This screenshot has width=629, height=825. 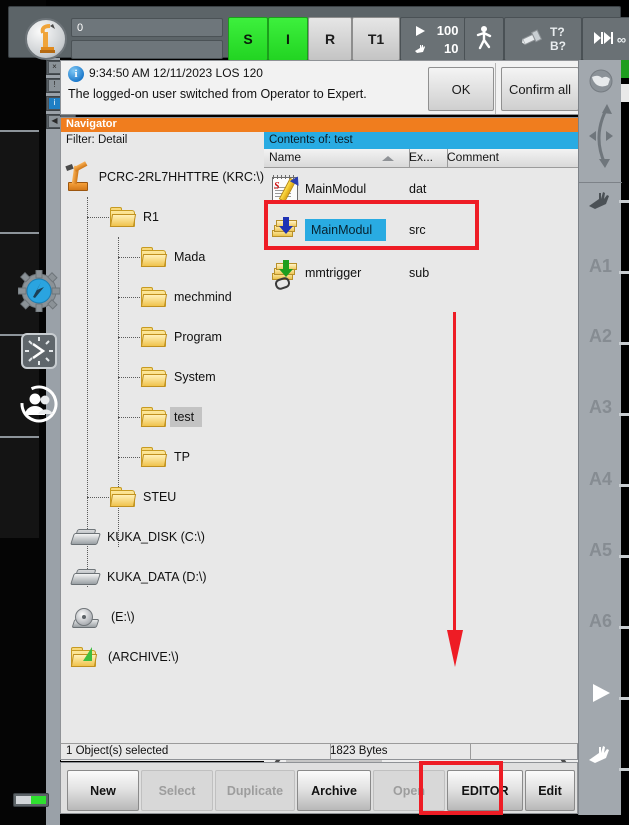 What do you see at coordinates (255, 790) in the screenshot?
I see `duplicate-button: Duplicate` at bounding box center [255, 790].